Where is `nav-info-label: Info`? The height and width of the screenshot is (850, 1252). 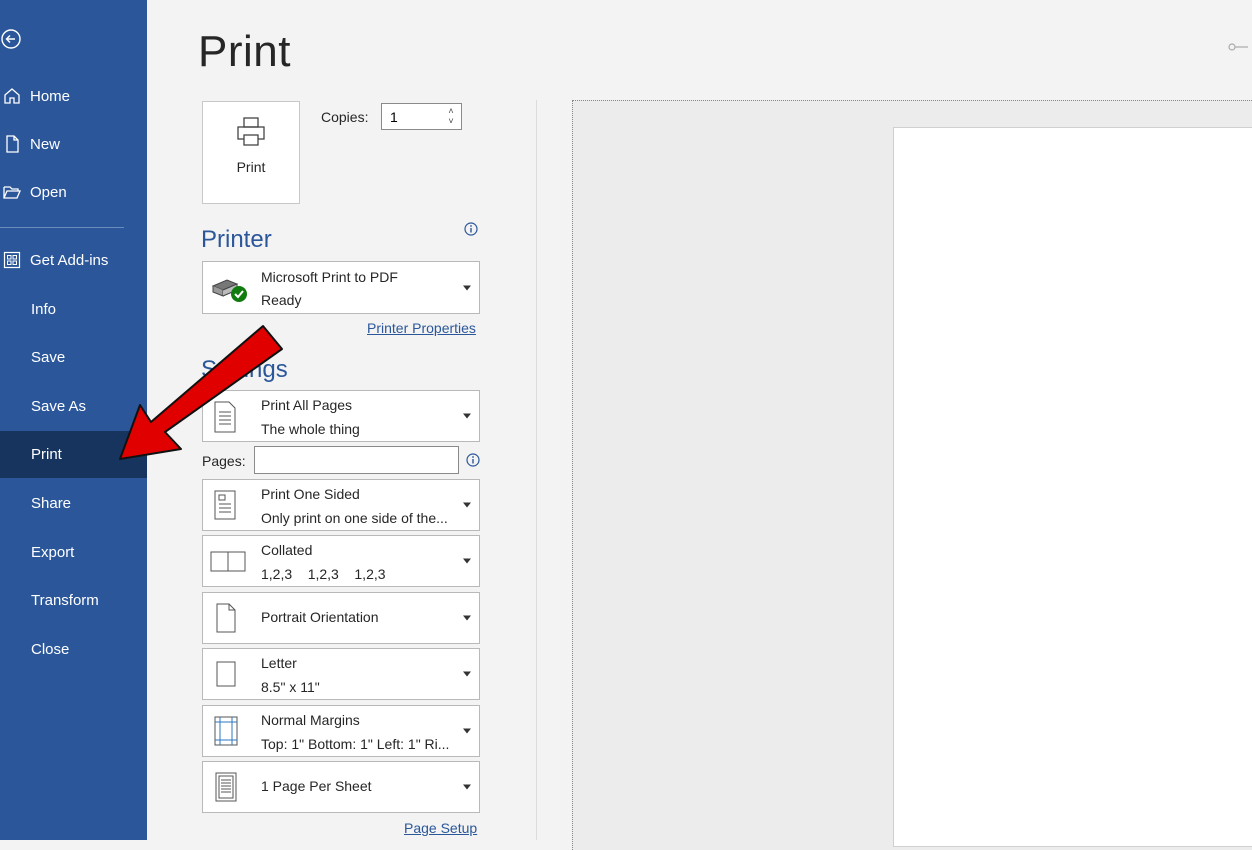 nav-info-label: Info is located at coordinates (44, 309).